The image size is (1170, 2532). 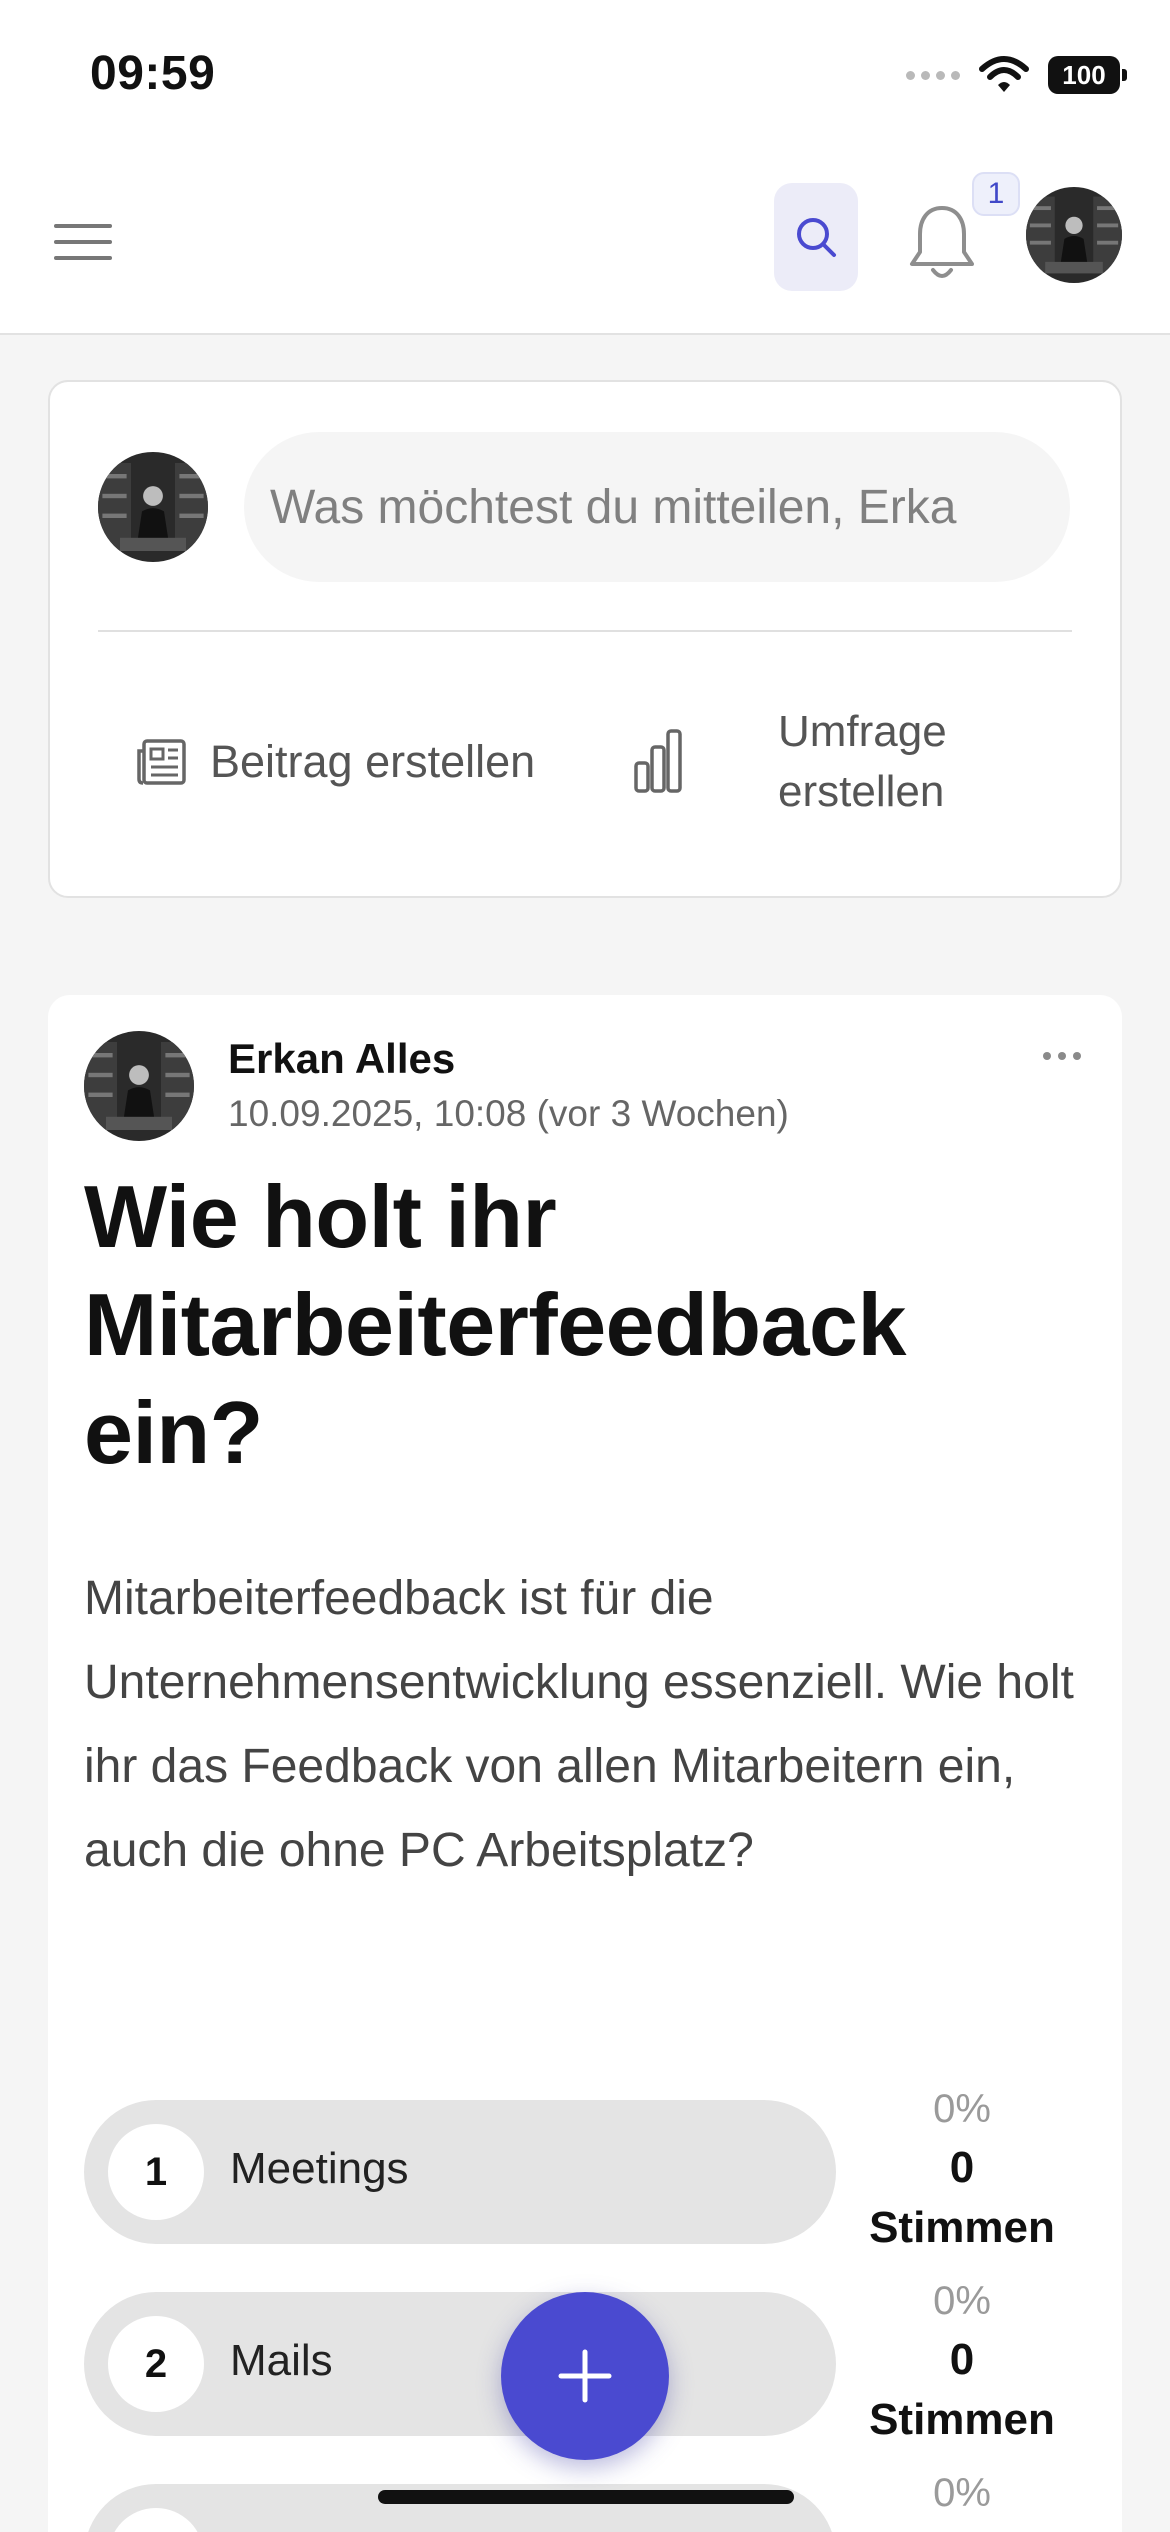 I want to click on battery-icon: 100, so click(x=1087, y=75).